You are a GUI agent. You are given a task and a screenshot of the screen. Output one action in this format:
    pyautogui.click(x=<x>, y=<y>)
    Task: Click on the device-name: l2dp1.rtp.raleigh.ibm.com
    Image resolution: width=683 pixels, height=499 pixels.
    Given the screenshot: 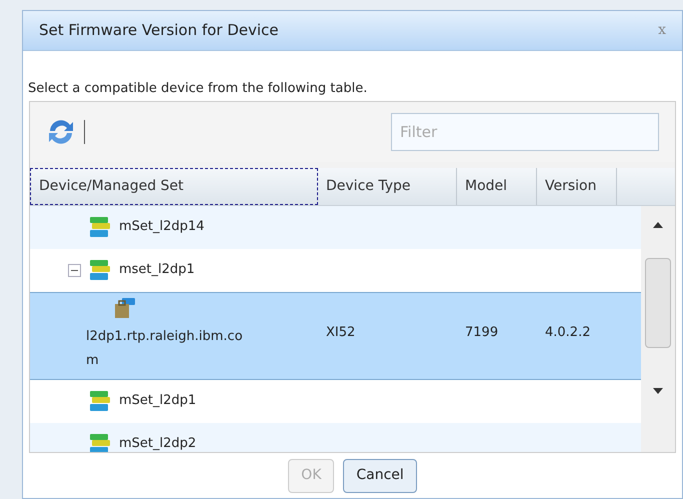 What is the action you would take?
    pyautogui.click(x=165, y=349)
    